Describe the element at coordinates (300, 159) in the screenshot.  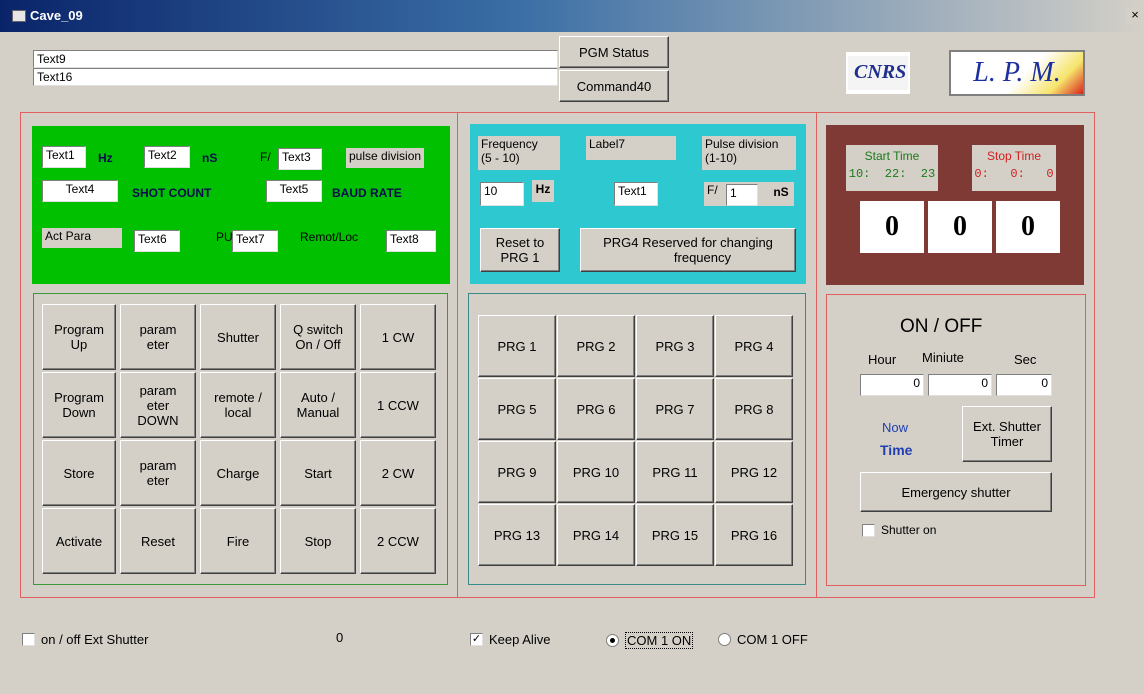
I see `text3-field: Text3` at that location.